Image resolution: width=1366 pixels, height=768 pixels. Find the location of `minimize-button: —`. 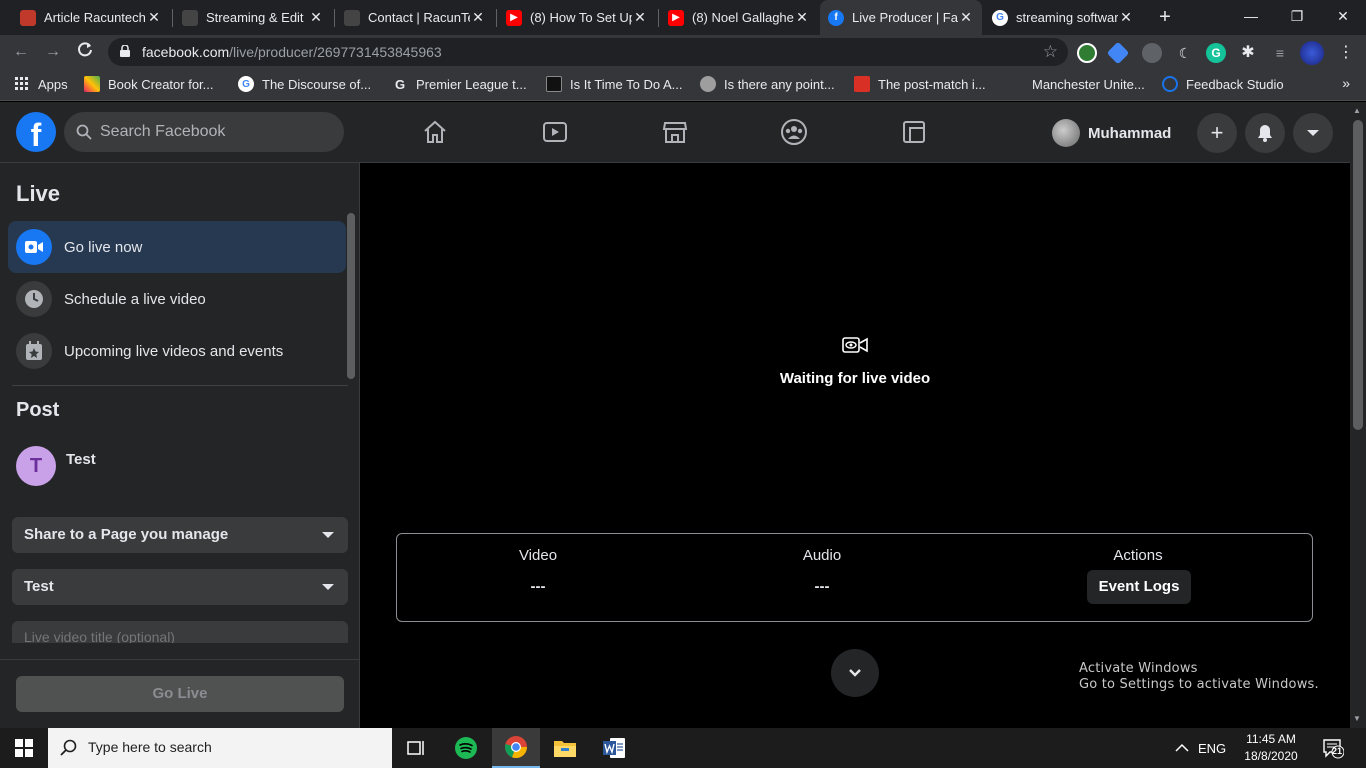

minimize-button: — is located at coordinates (1251, 17).